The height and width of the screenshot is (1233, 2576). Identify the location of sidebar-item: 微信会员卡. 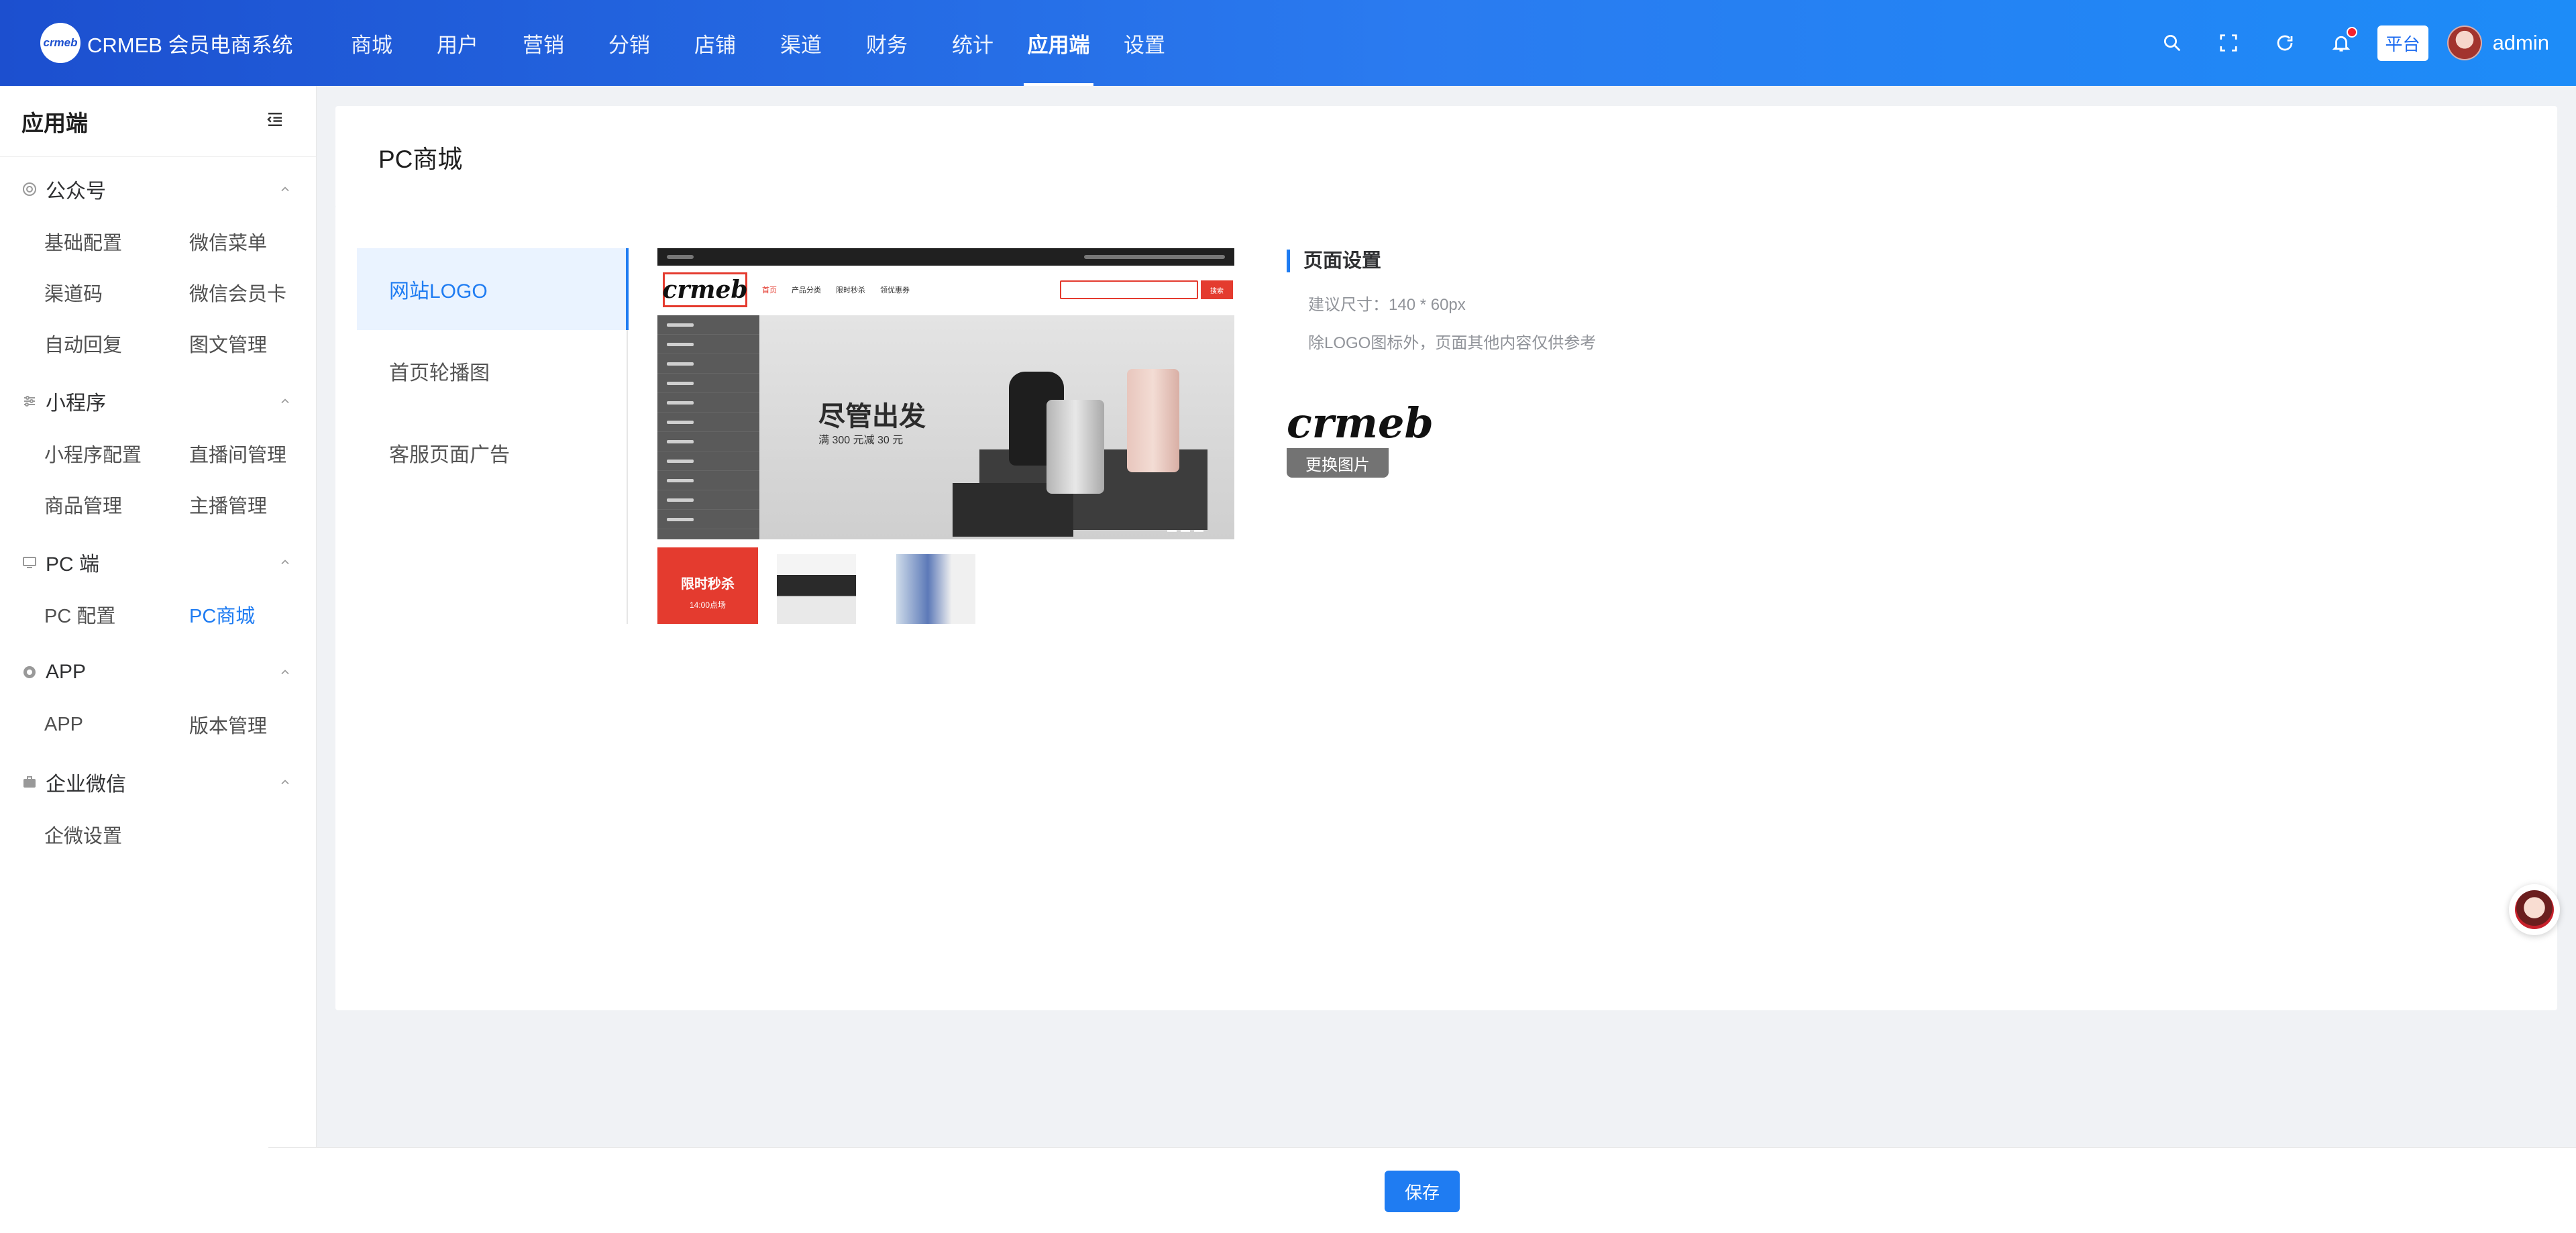
(261, 293).